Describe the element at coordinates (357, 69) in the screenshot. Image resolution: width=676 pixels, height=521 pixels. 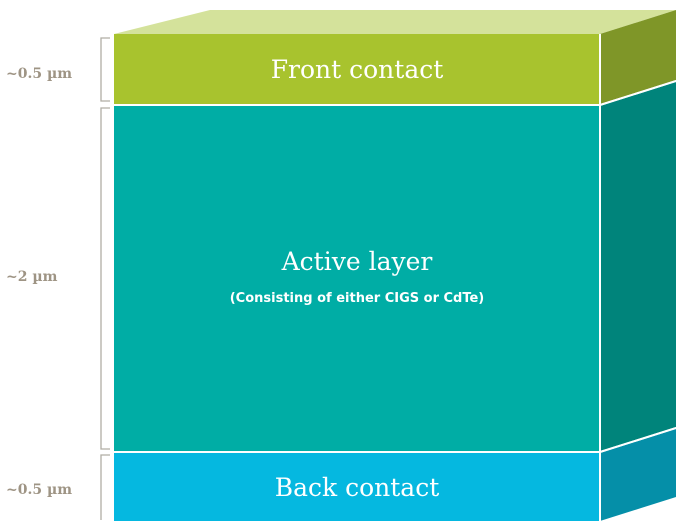
I see `front-contact-label: Front contact` at that location.